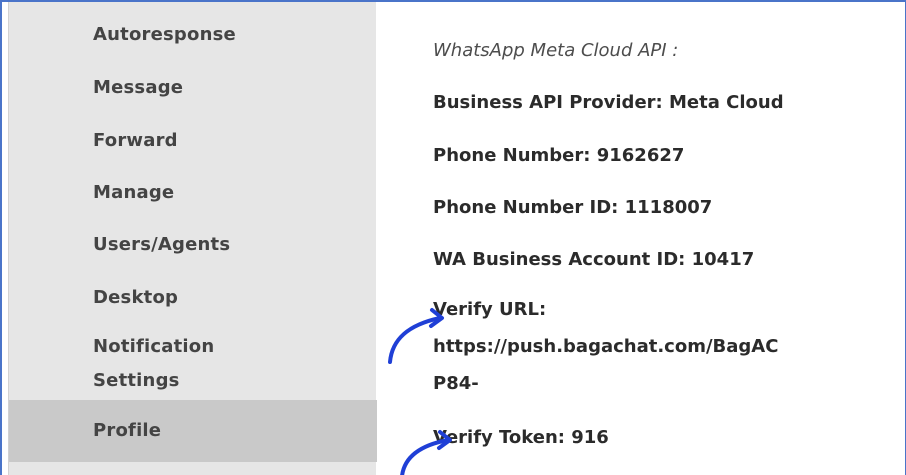 Image resolution: width=906 pixels, height=475 pixels. Describe the element at coordinates (164, 34) in the screenshot. I see `sidebar-item-label: Autoresponse` at that location.